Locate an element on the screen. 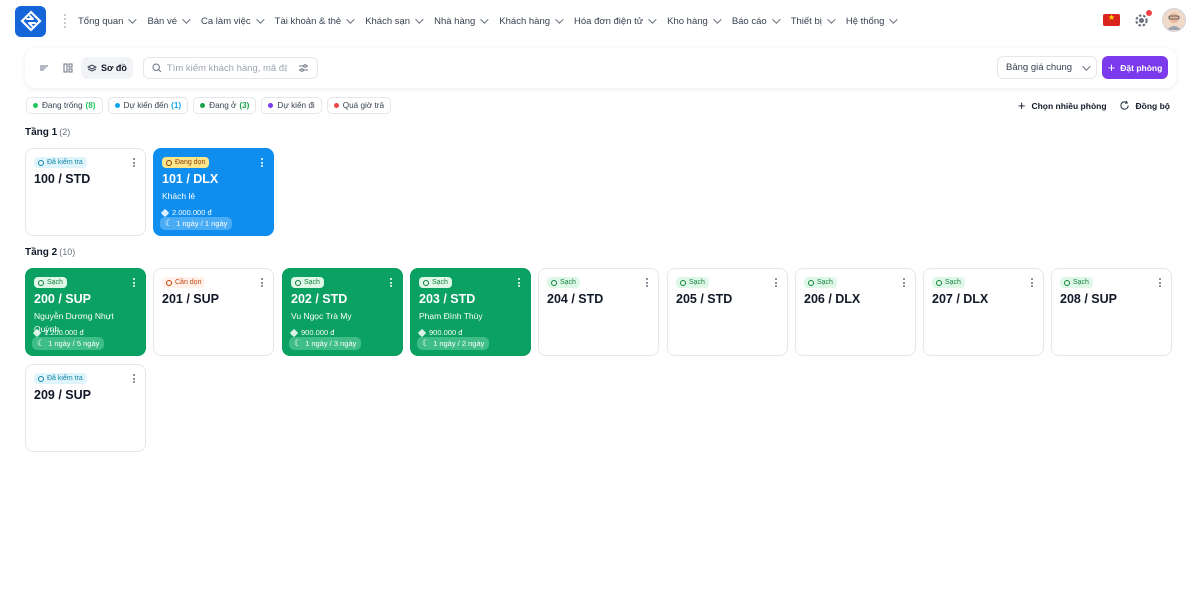 The height and width of the screenshot is (597, 1200). floor-title: Tầng 1 (2) is located at coordinates (47, 132).